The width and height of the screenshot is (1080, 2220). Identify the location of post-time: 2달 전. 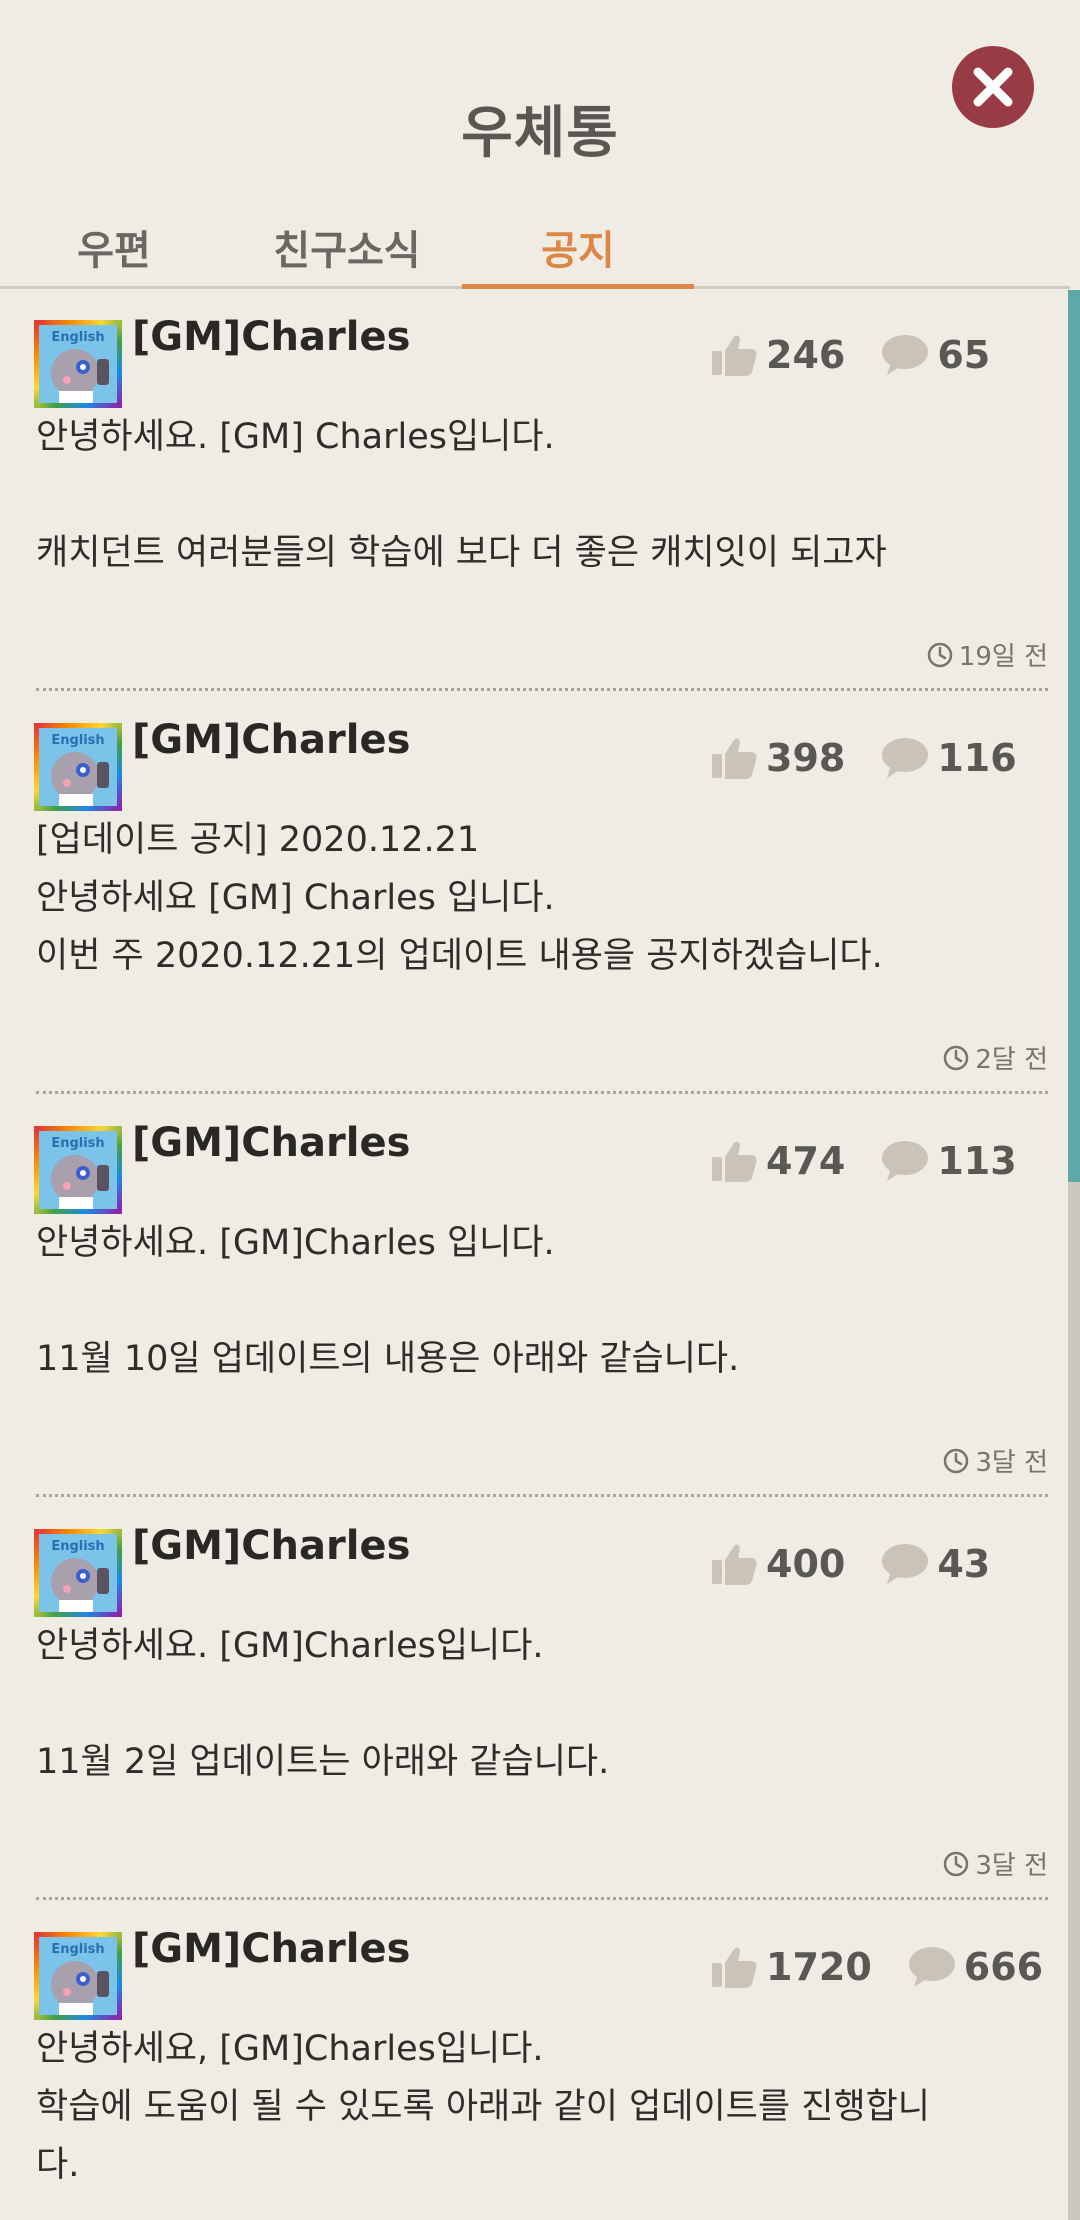
(995, 1057).